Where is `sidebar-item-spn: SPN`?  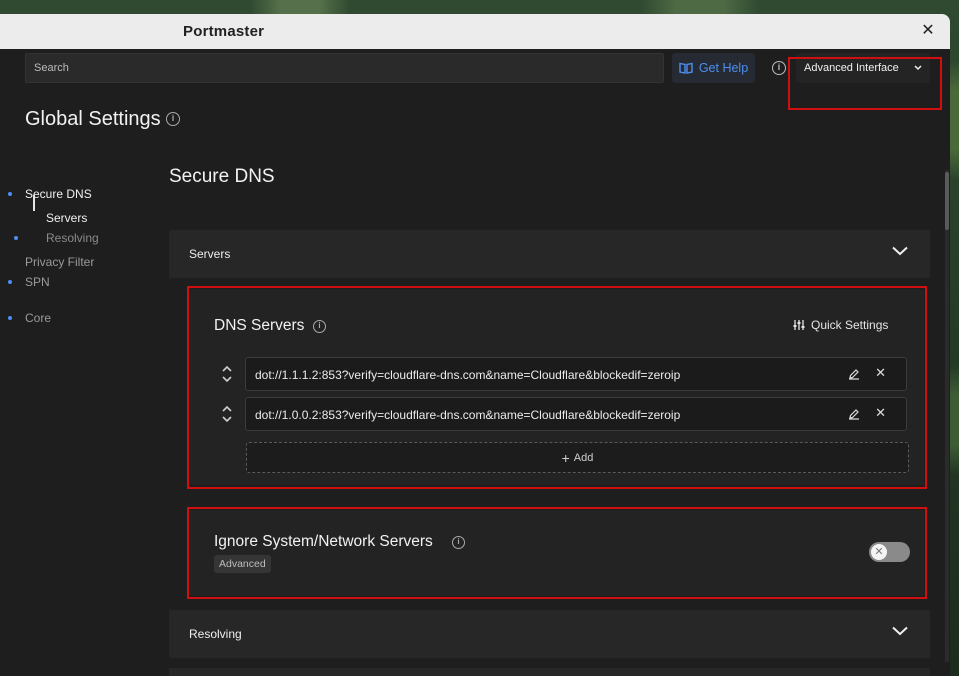
sidebar-item-spn: SPN is located at coordinates (37, 282).